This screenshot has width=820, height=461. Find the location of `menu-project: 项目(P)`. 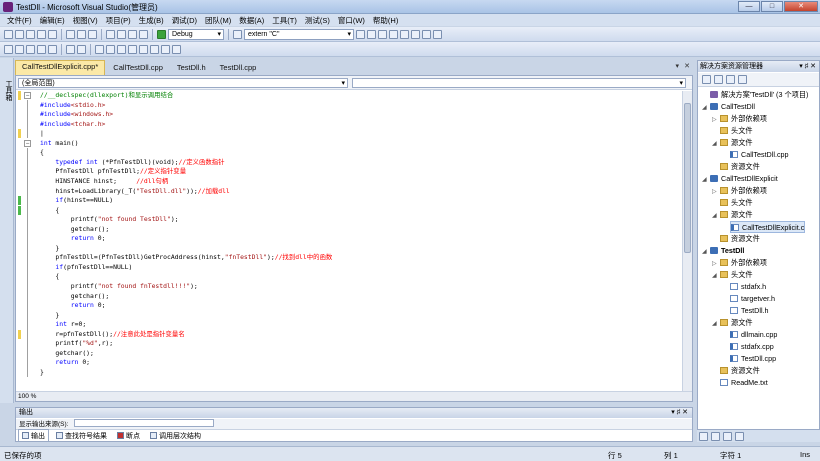

menu-project: 项目(P) is located at coordinates (118, 20).